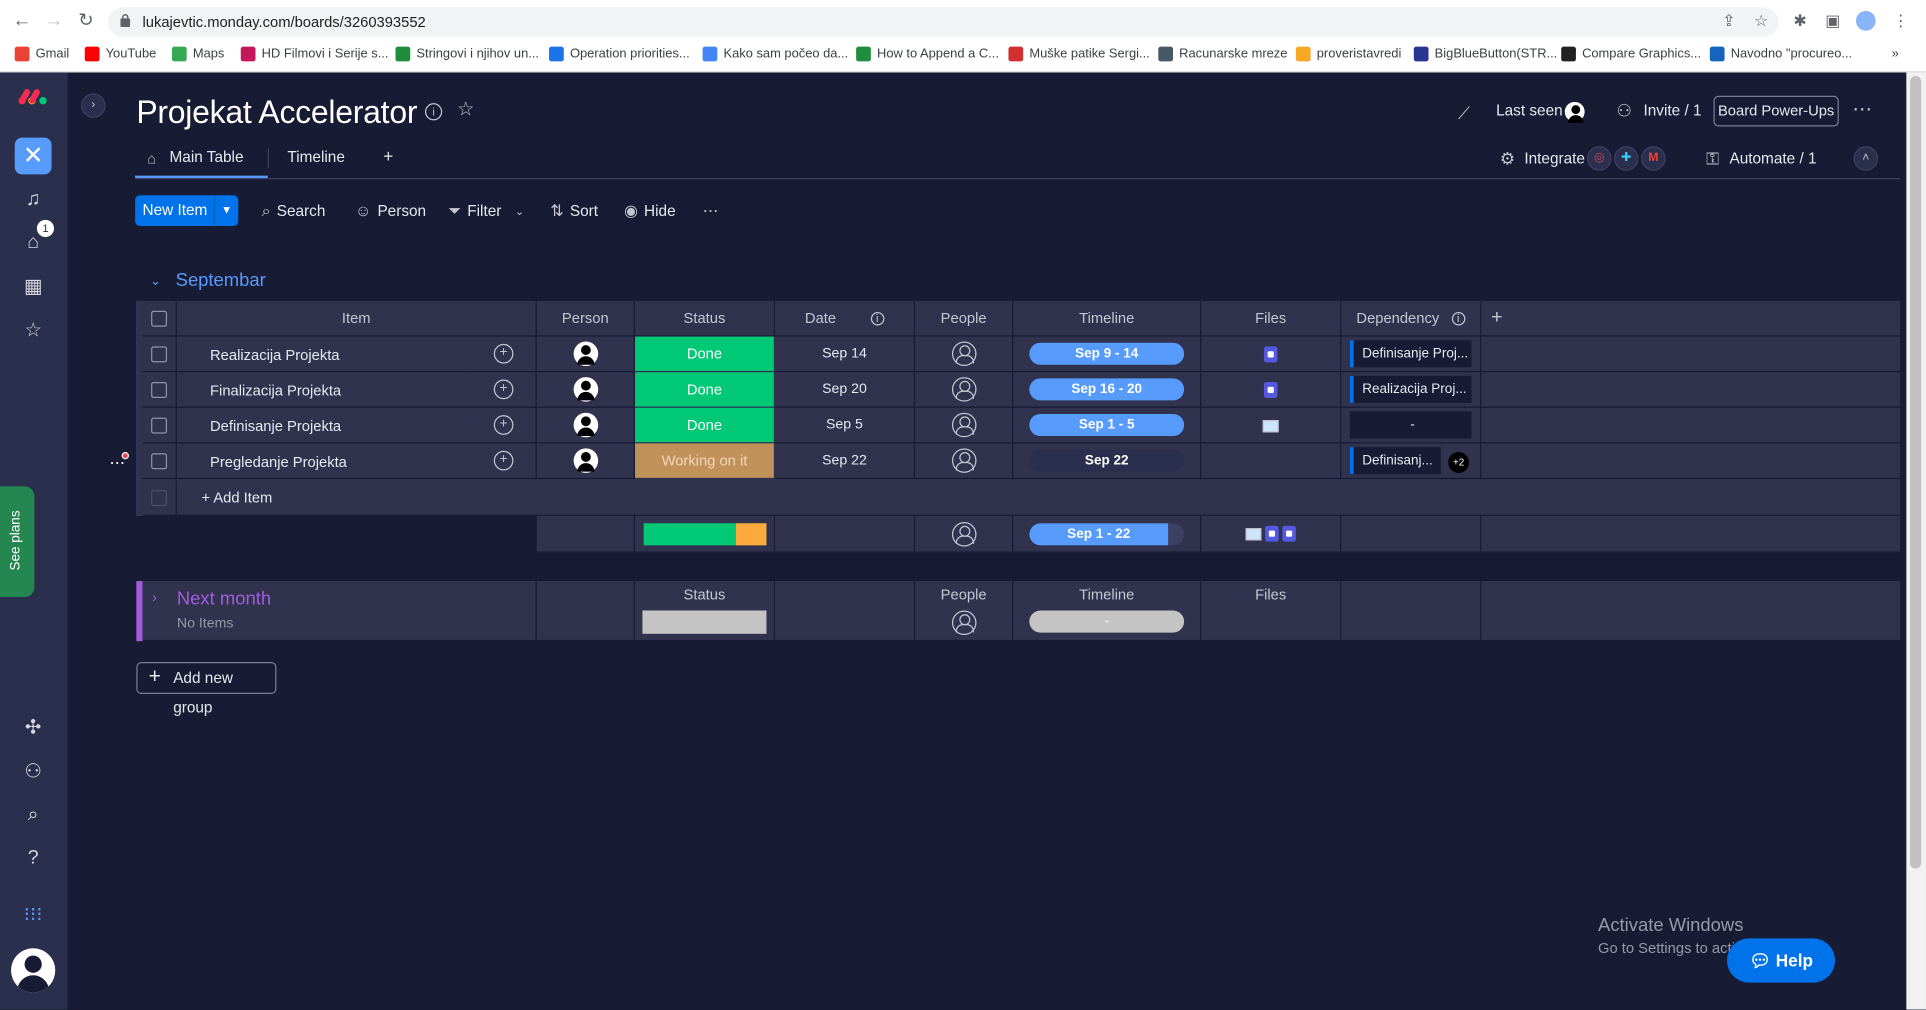  I want to click on col-person: Person, so click(586, 318).